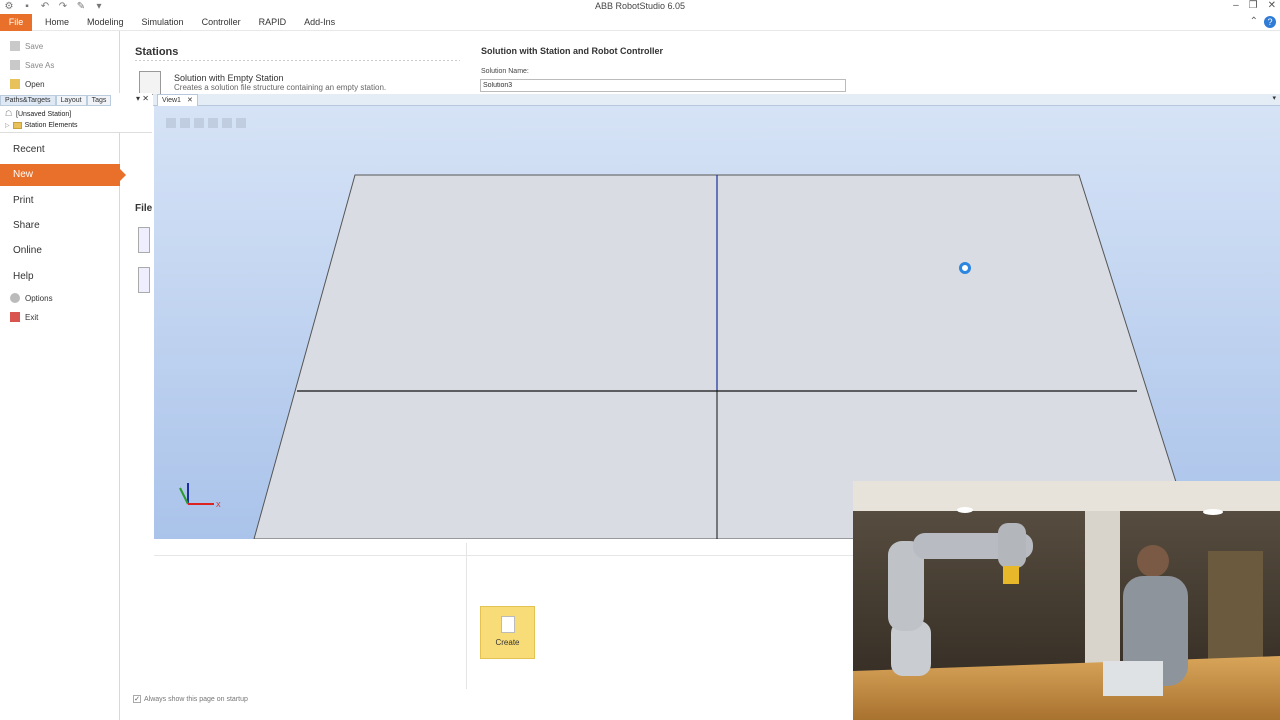  What do you see at coordinates (663, 85) in the screenshot?
I see `solution-name-input` at bounding box center [663, 85].